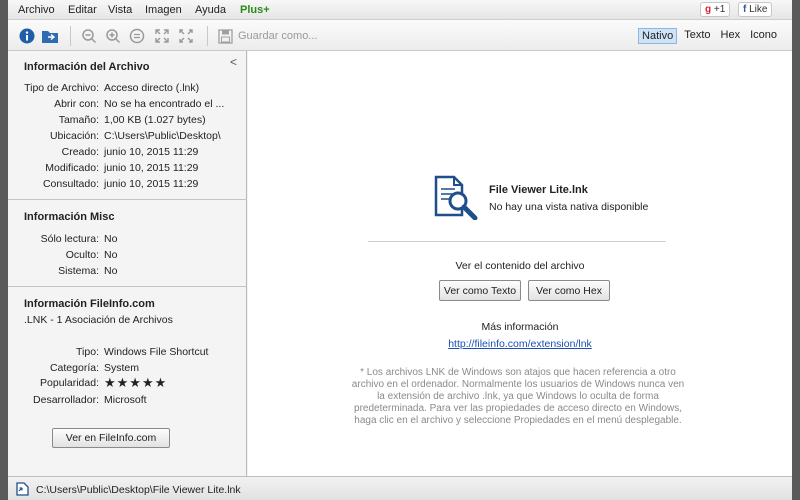 This screenshot has width=800, height=500. I want to click on menu-plus: Plus+, so click(255, 10).